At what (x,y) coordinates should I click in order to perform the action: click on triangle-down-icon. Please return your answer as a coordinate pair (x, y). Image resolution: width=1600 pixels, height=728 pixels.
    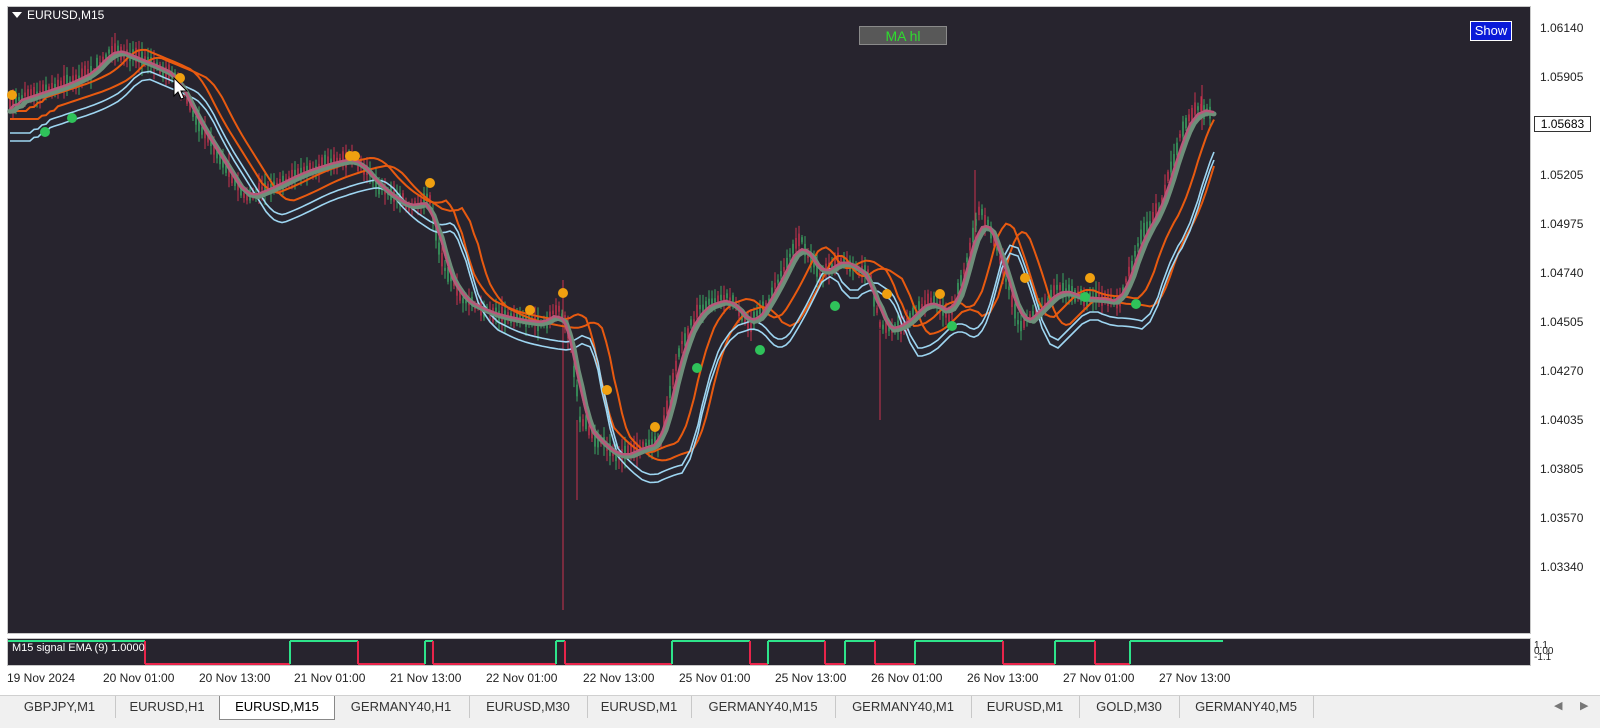
    Looking at the image, I should click on (17, 15).